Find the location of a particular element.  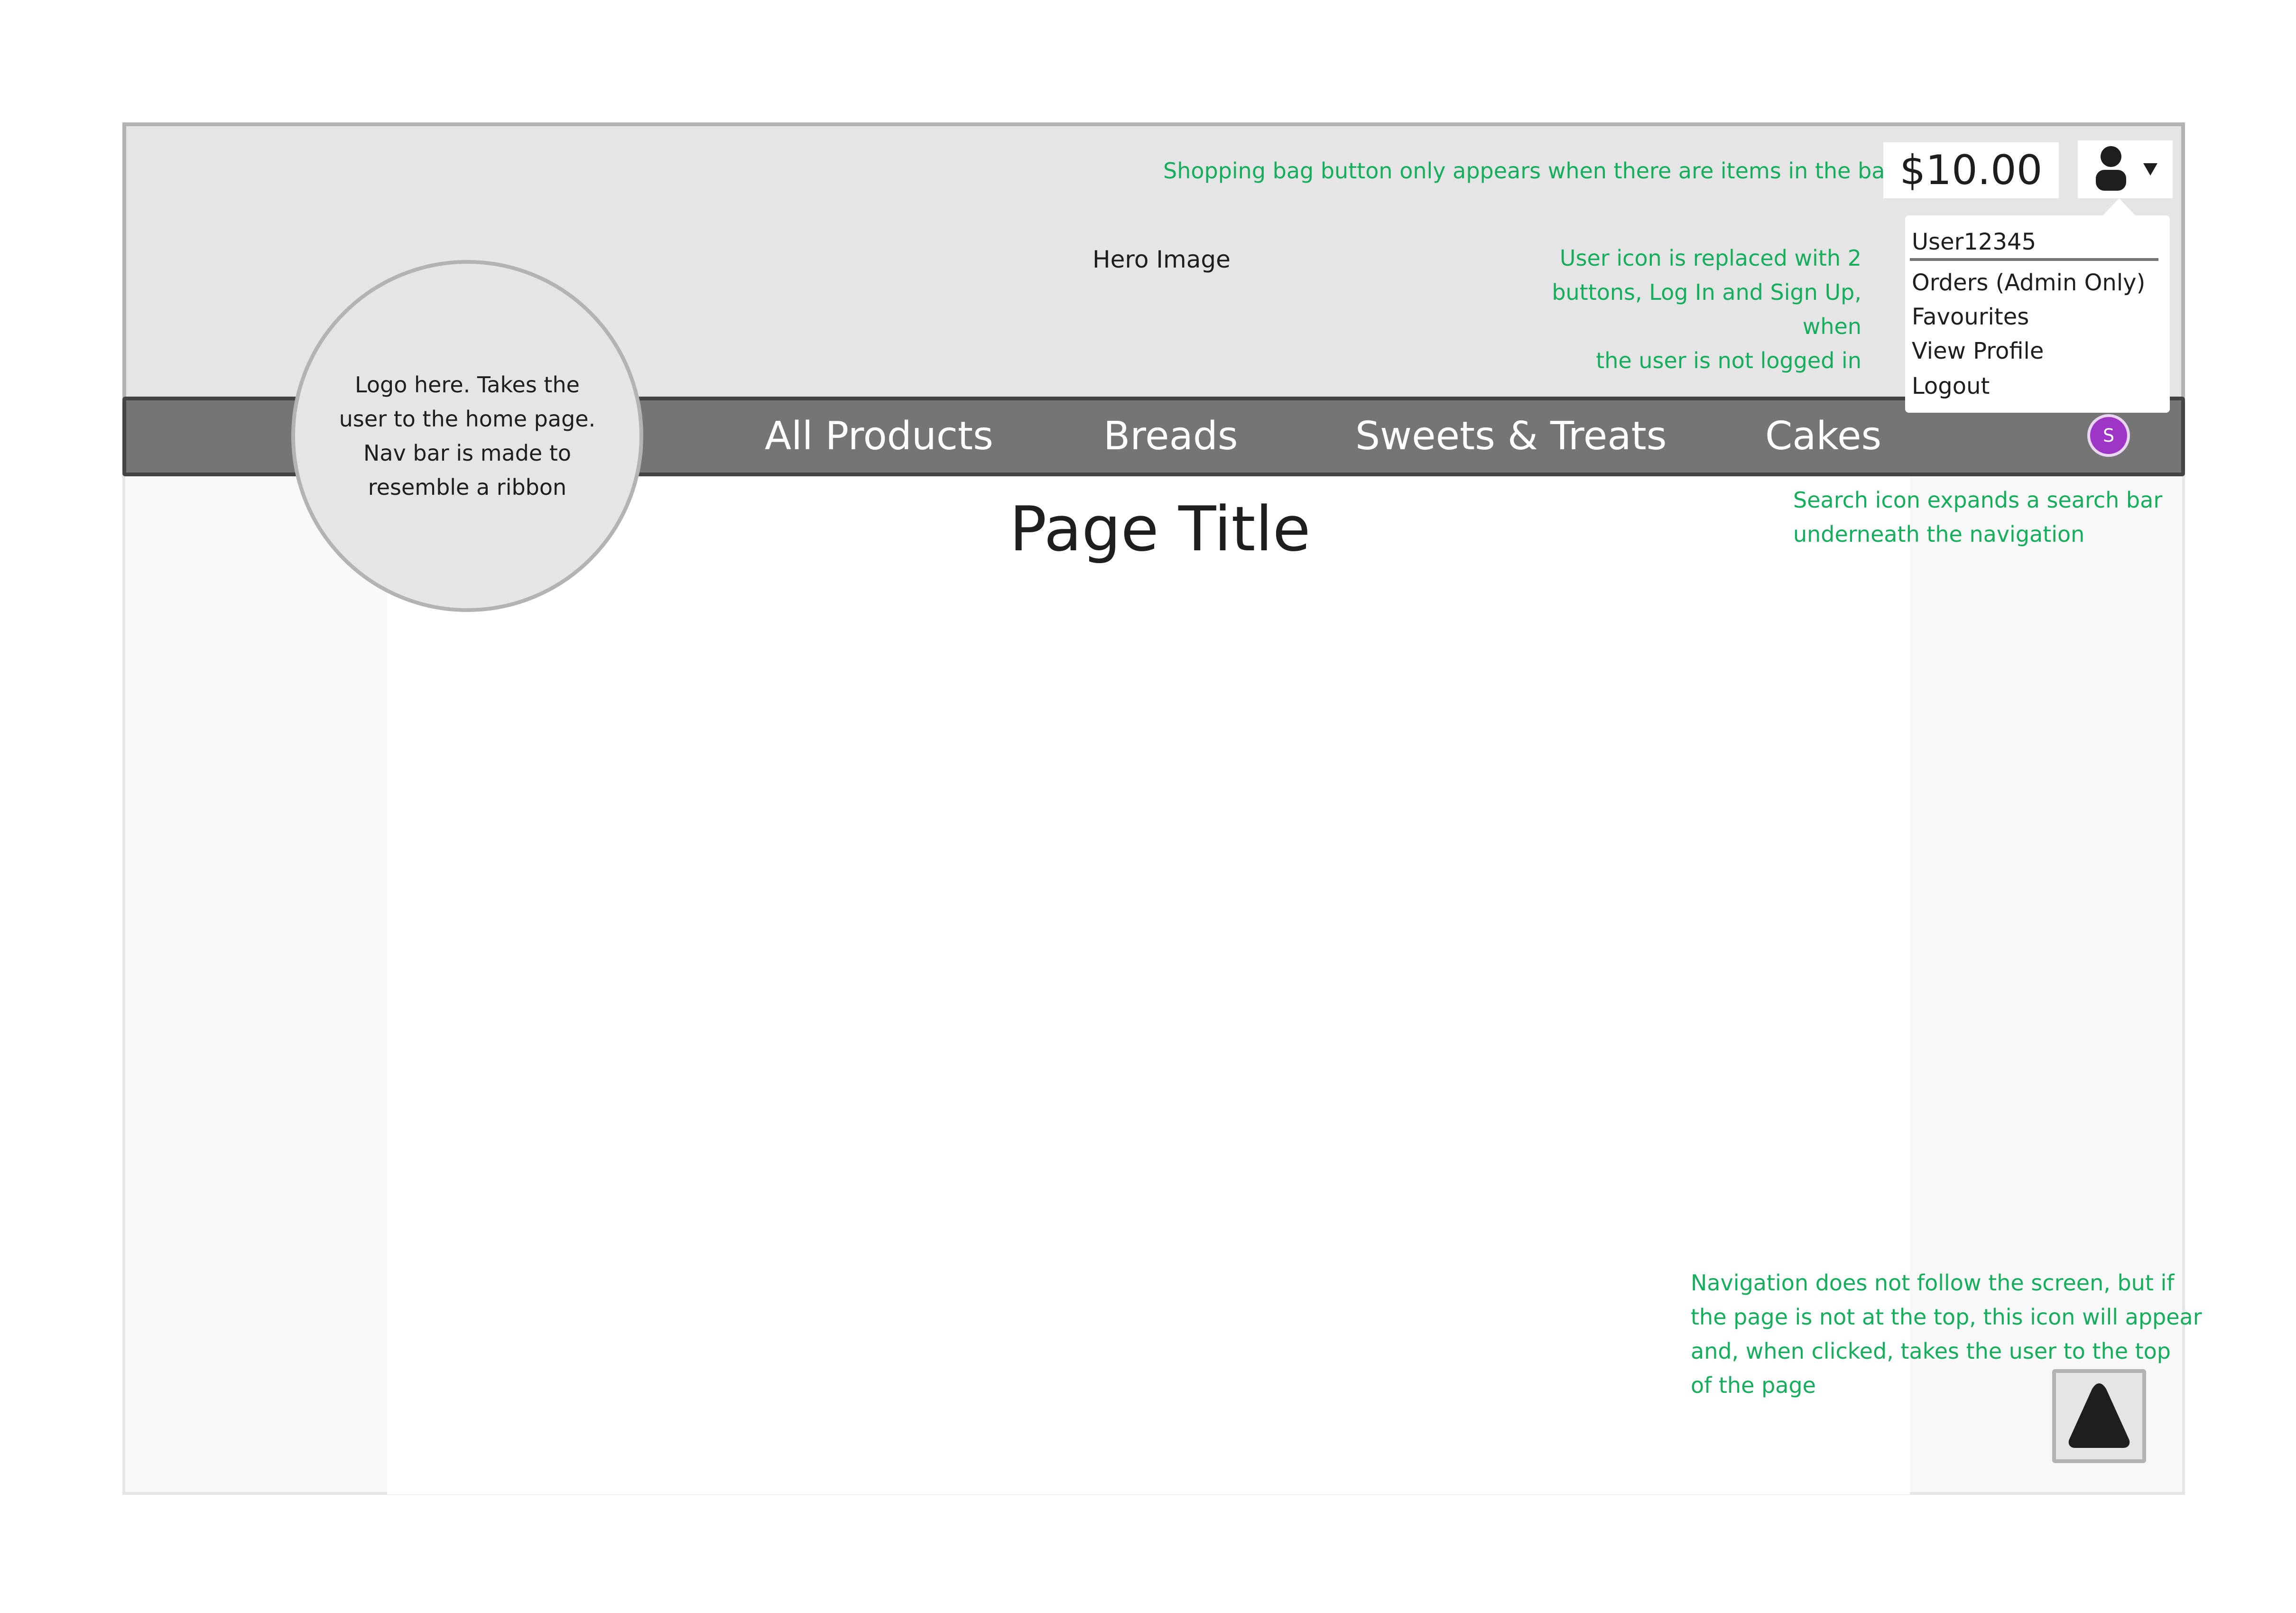

dropdown-item-orders: Orders (Admin Only) is located at coordinates (2028, 283).